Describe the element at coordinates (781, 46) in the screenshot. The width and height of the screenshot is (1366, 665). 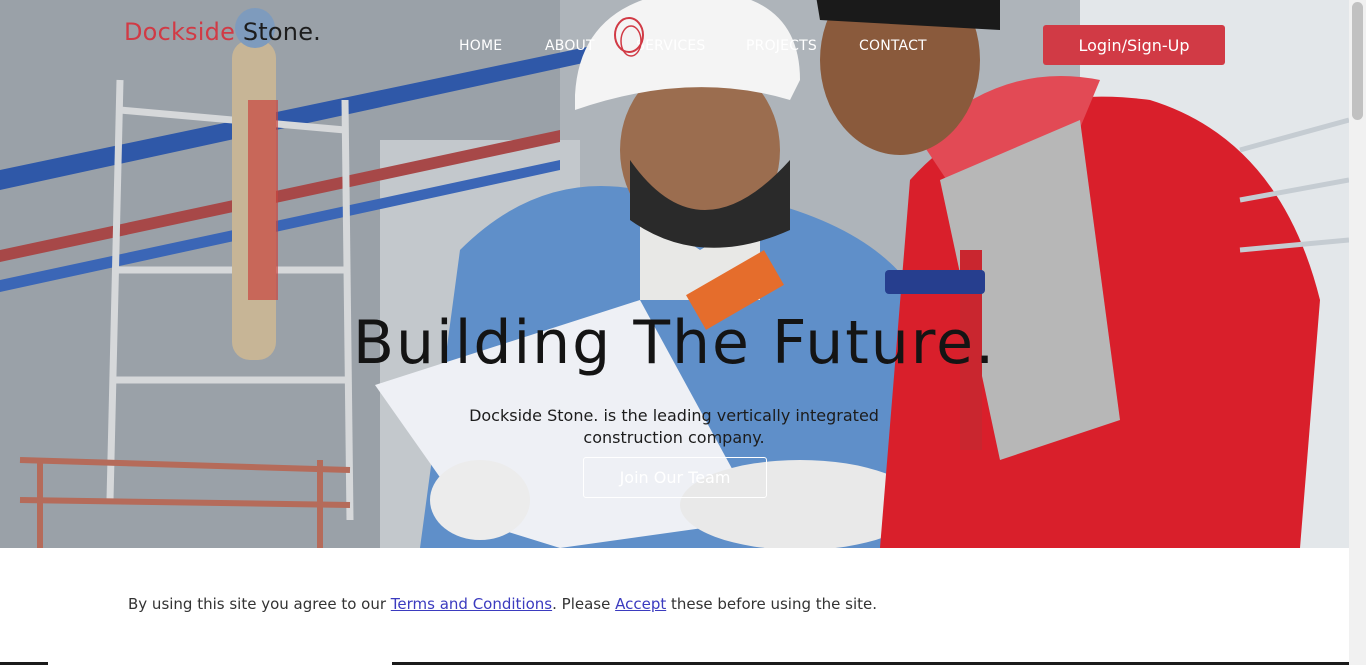
I see `nav-projects: PROJECTS` at that location.